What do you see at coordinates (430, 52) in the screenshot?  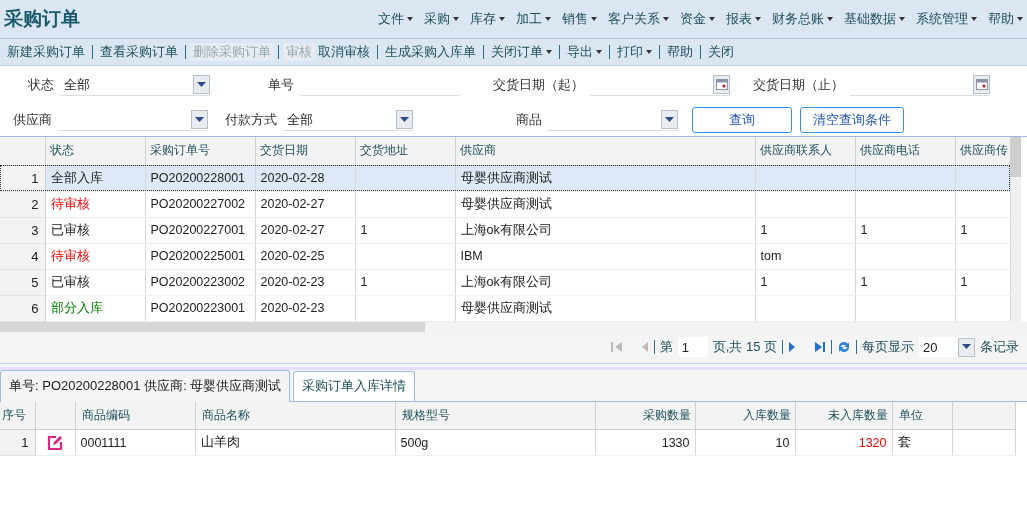 I see `toolbar-button: 生成采购入库单` at bounding box center [430, 52].